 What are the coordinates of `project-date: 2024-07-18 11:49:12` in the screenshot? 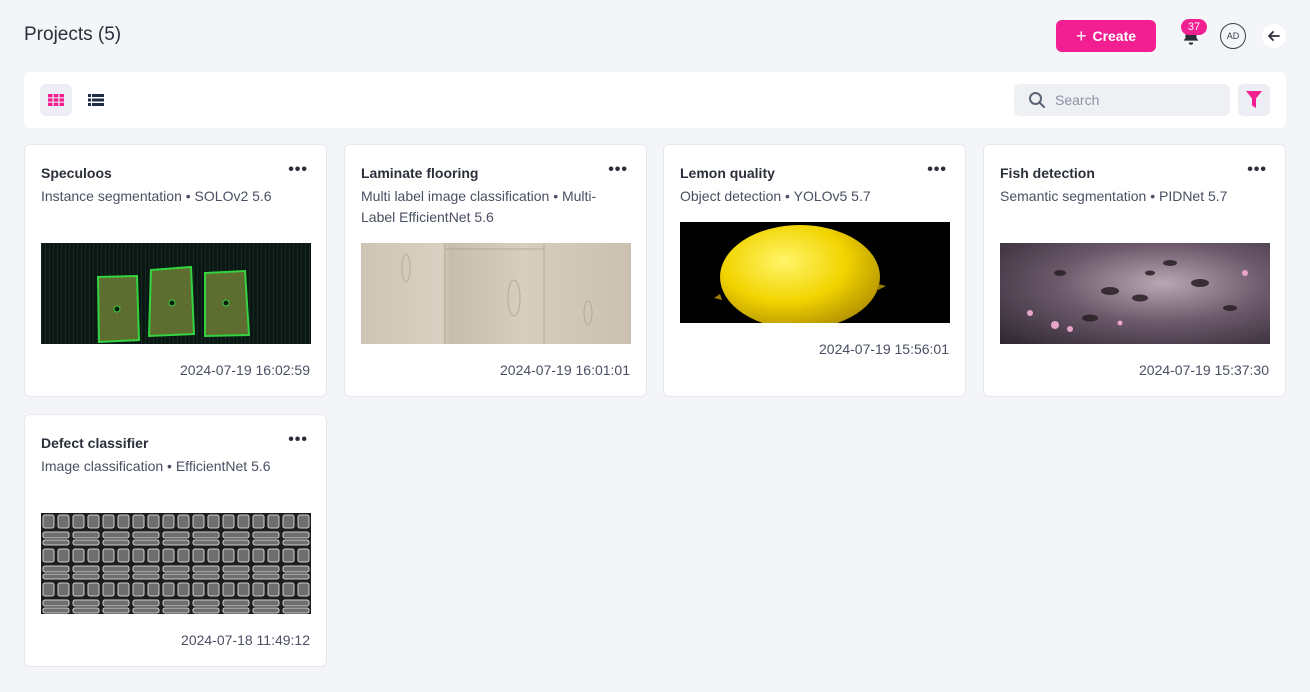 It's located at (245, 640).